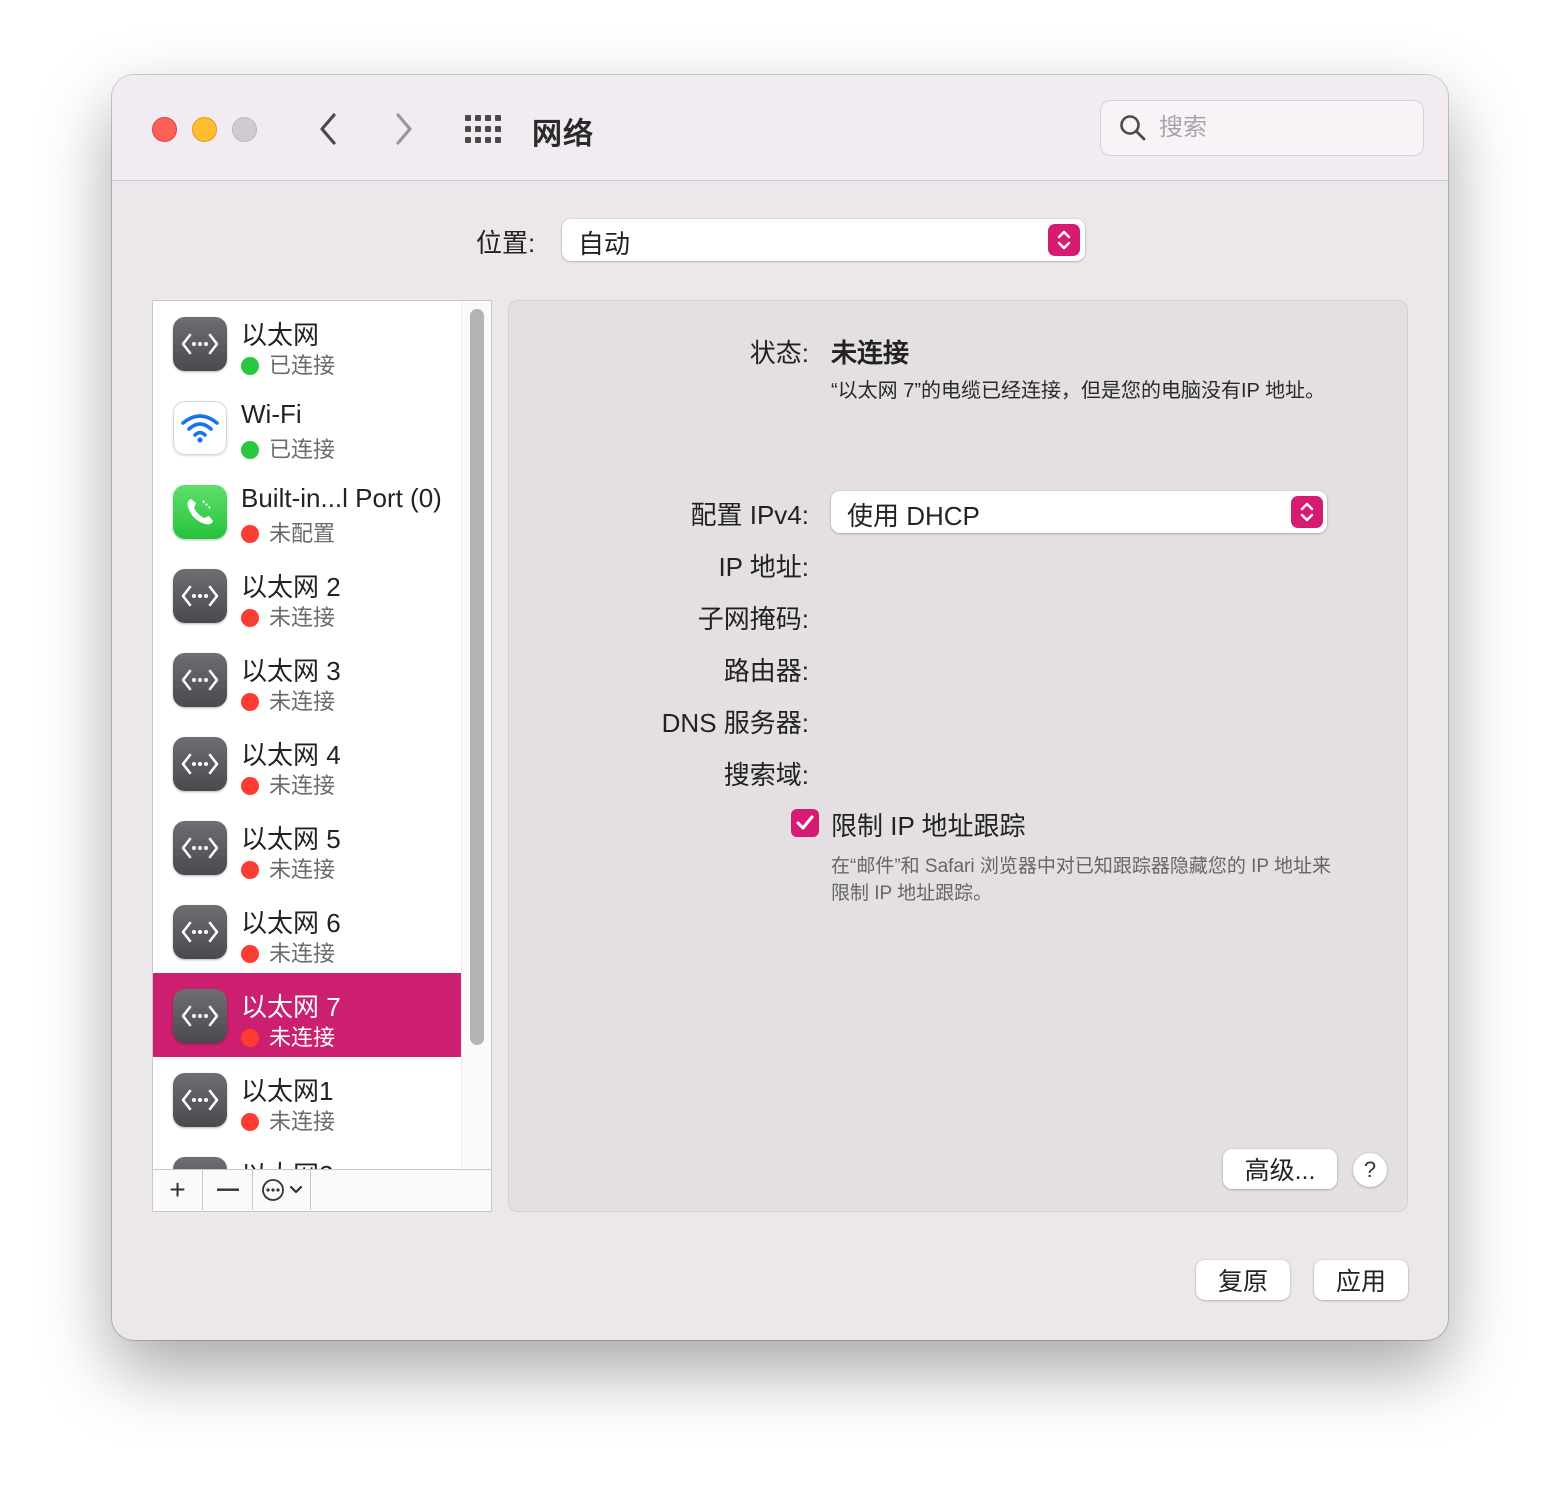 The height and width of the screenshot is (1488, 1560). Describe the element at coordinates (1243, 1280) in the screenshot. I see `revert-button: 复原` at that location.